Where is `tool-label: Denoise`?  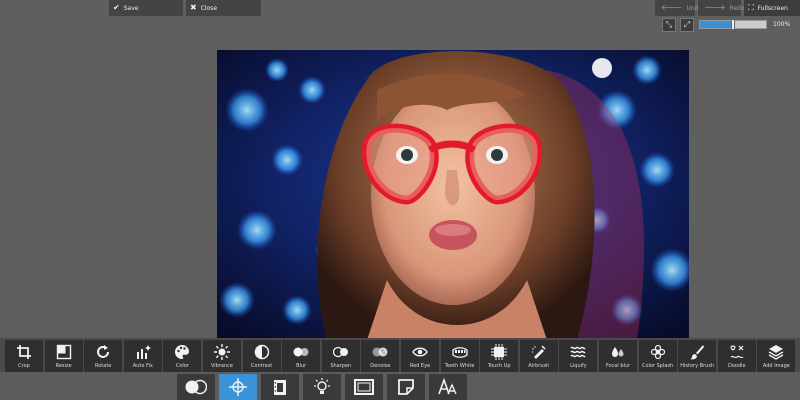
tool-label: Denoise is located at coordinates (380, 366).